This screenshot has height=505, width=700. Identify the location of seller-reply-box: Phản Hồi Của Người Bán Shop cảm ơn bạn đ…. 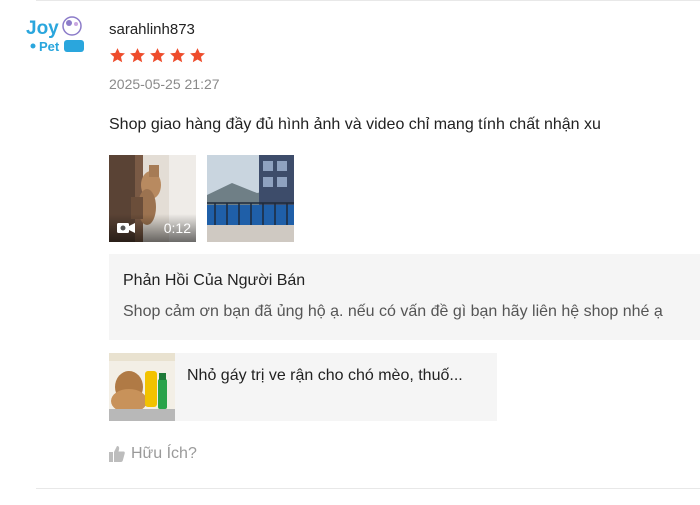
(404, 297).